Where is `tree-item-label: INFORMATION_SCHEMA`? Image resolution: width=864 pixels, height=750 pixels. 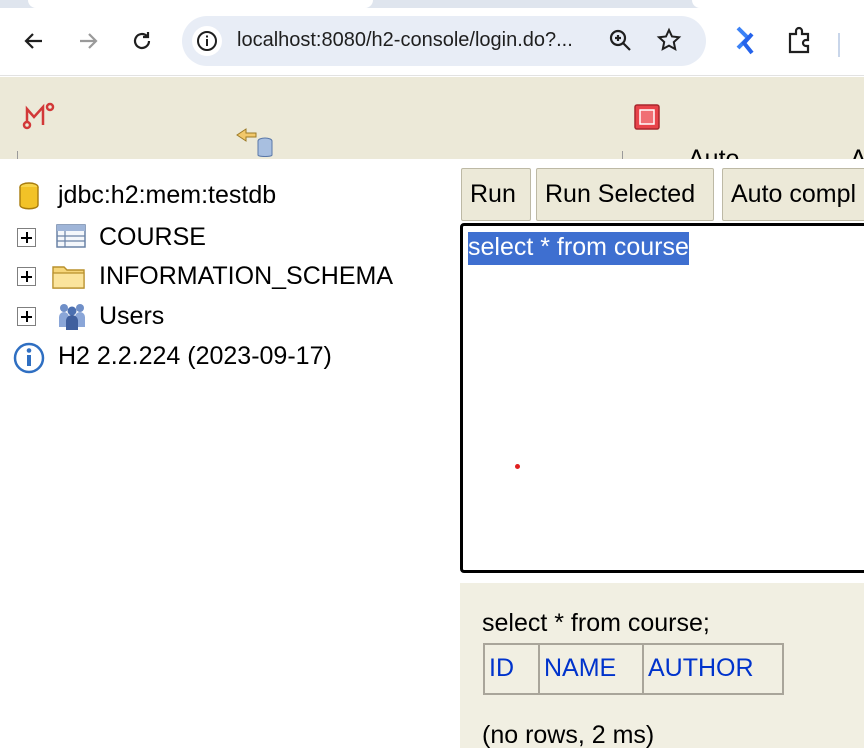 tree-item-label: INFORMATION_SCHEMA is located at coordinates (246, 275).